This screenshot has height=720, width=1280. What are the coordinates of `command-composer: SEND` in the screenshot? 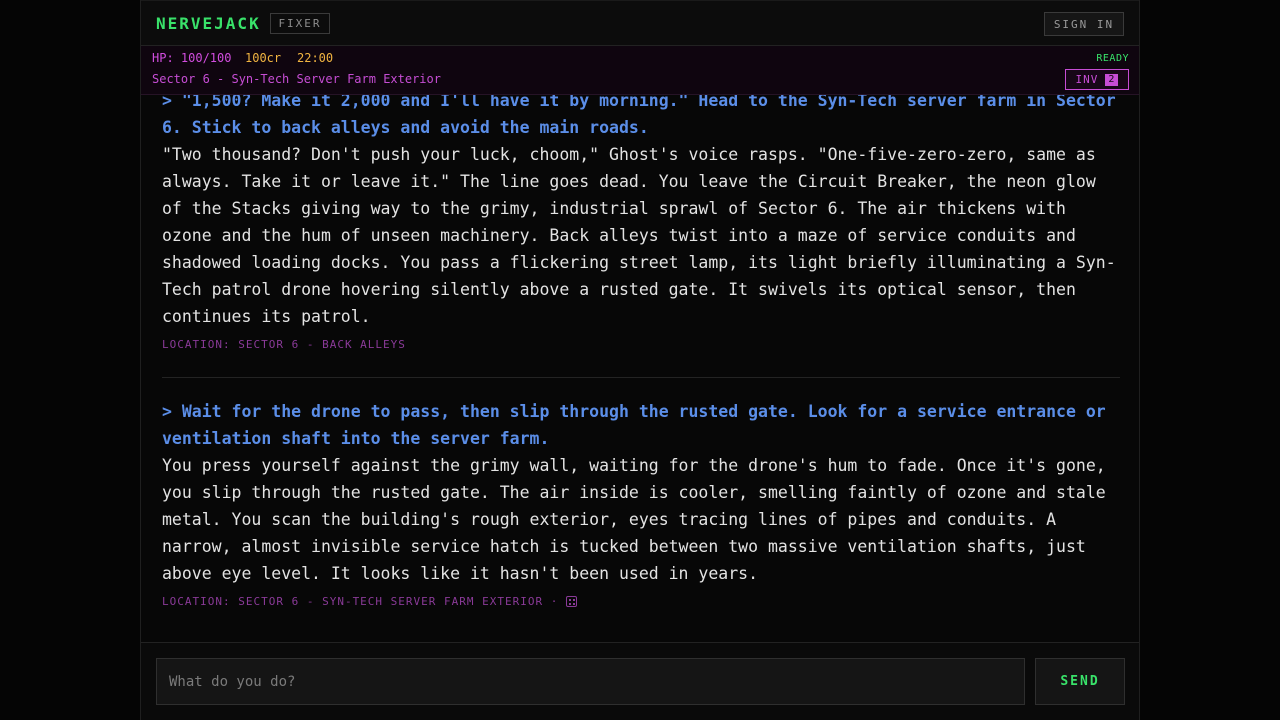 It's located at (640, 681).